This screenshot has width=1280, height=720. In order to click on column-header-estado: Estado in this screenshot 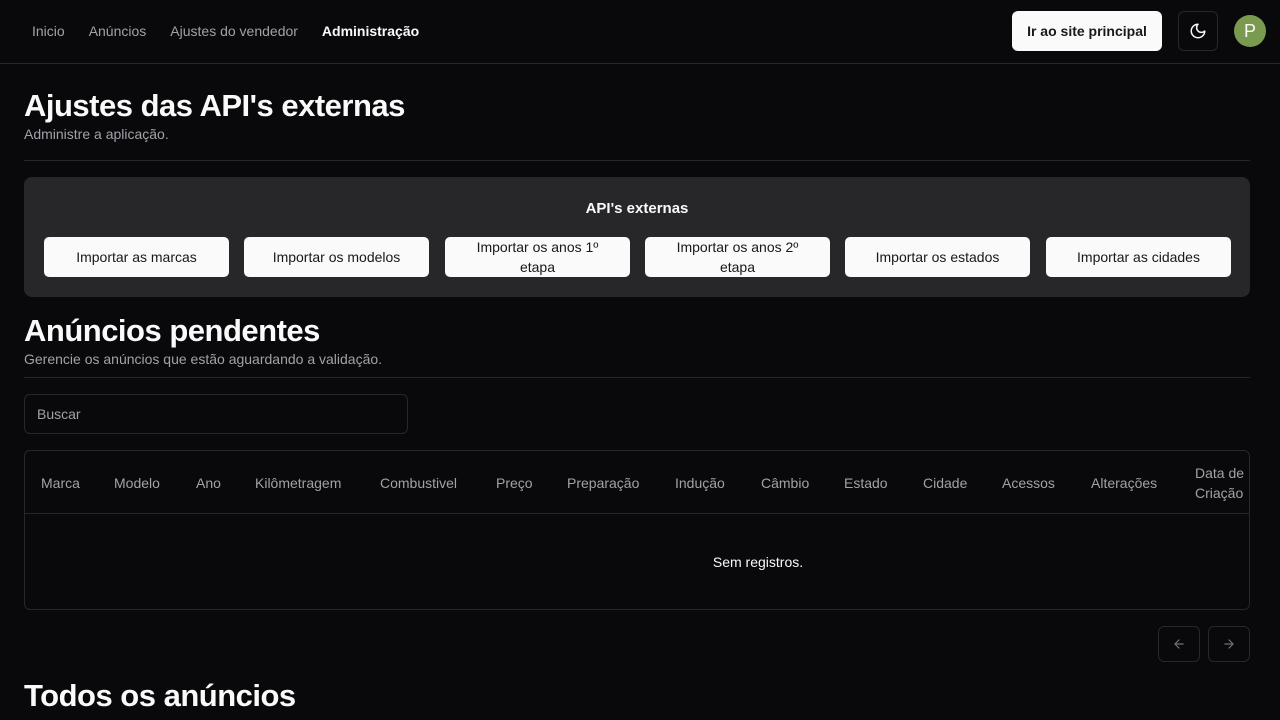, I will do `click(866, 482)`.